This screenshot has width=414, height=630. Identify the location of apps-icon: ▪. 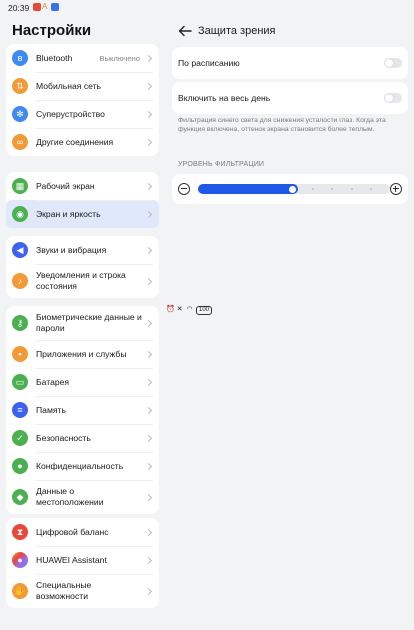
(20, 354).